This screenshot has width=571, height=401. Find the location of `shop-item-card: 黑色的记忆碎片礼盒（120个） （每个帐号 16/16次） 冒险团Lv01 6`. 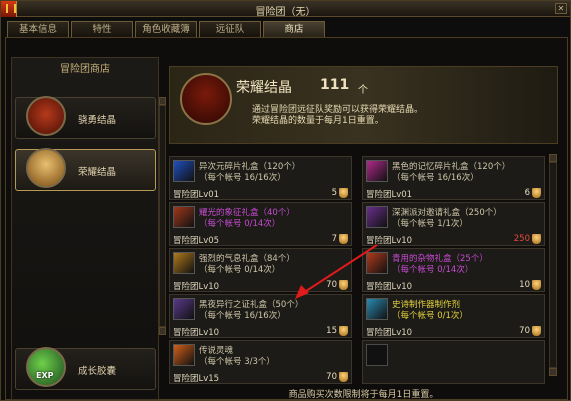

shop-item-card: 黑色的记忆碎片礼盒（120个） （每个帐号 16/16次） 冒险团Lv01 6 is located at coordinates (453, 178).